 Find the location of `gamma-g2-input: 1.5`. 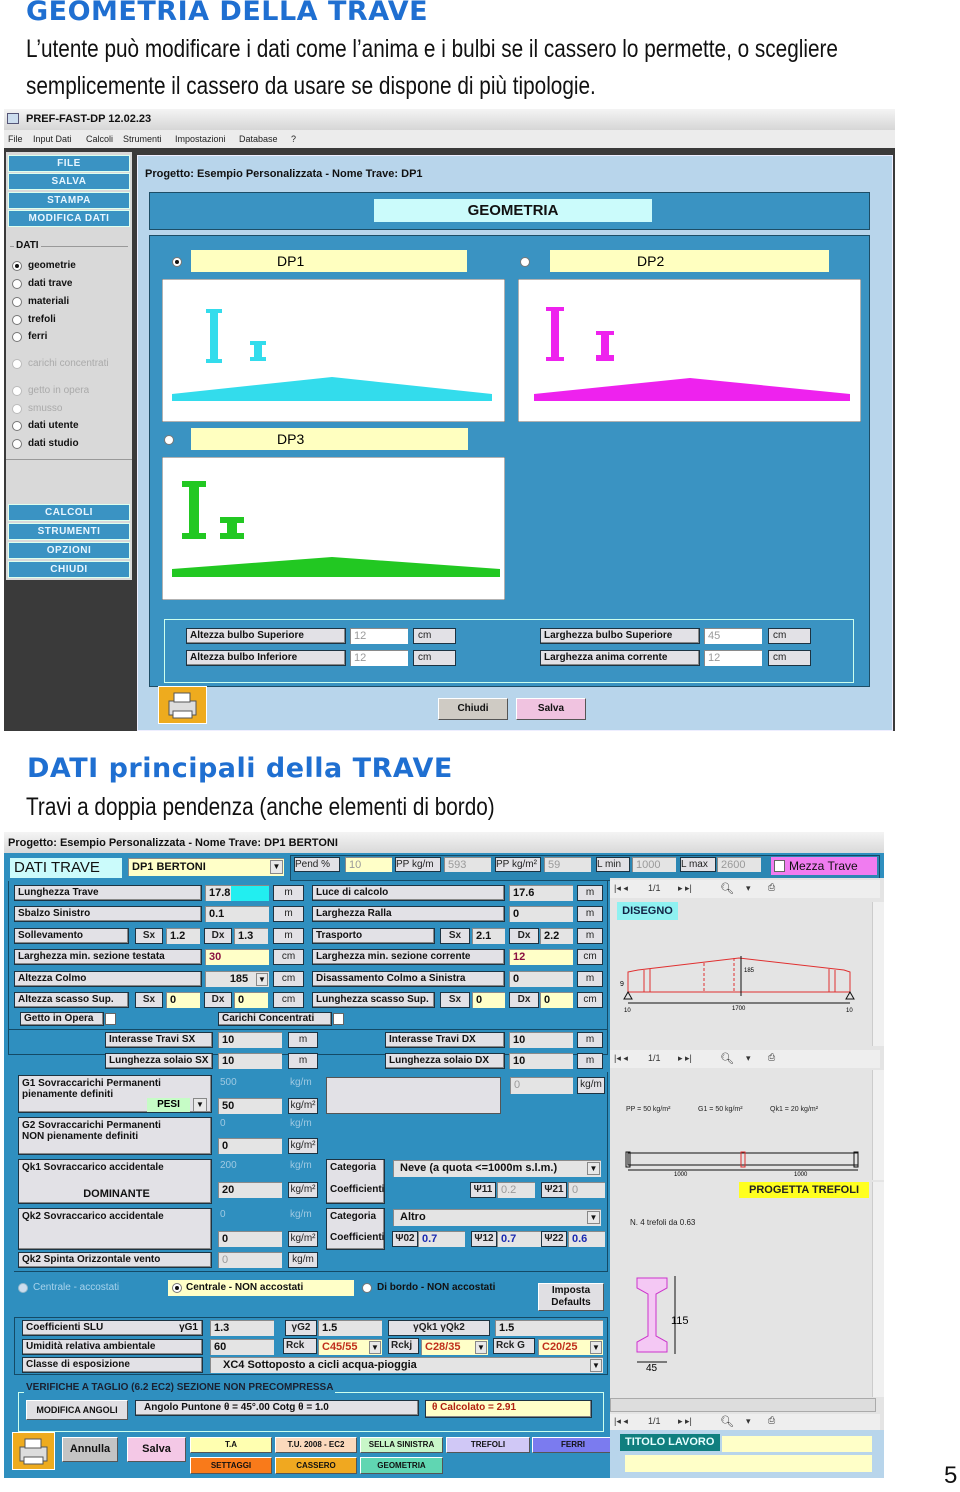

gamma-g2-input: 1.5 is located at coordinates (350, 1328).